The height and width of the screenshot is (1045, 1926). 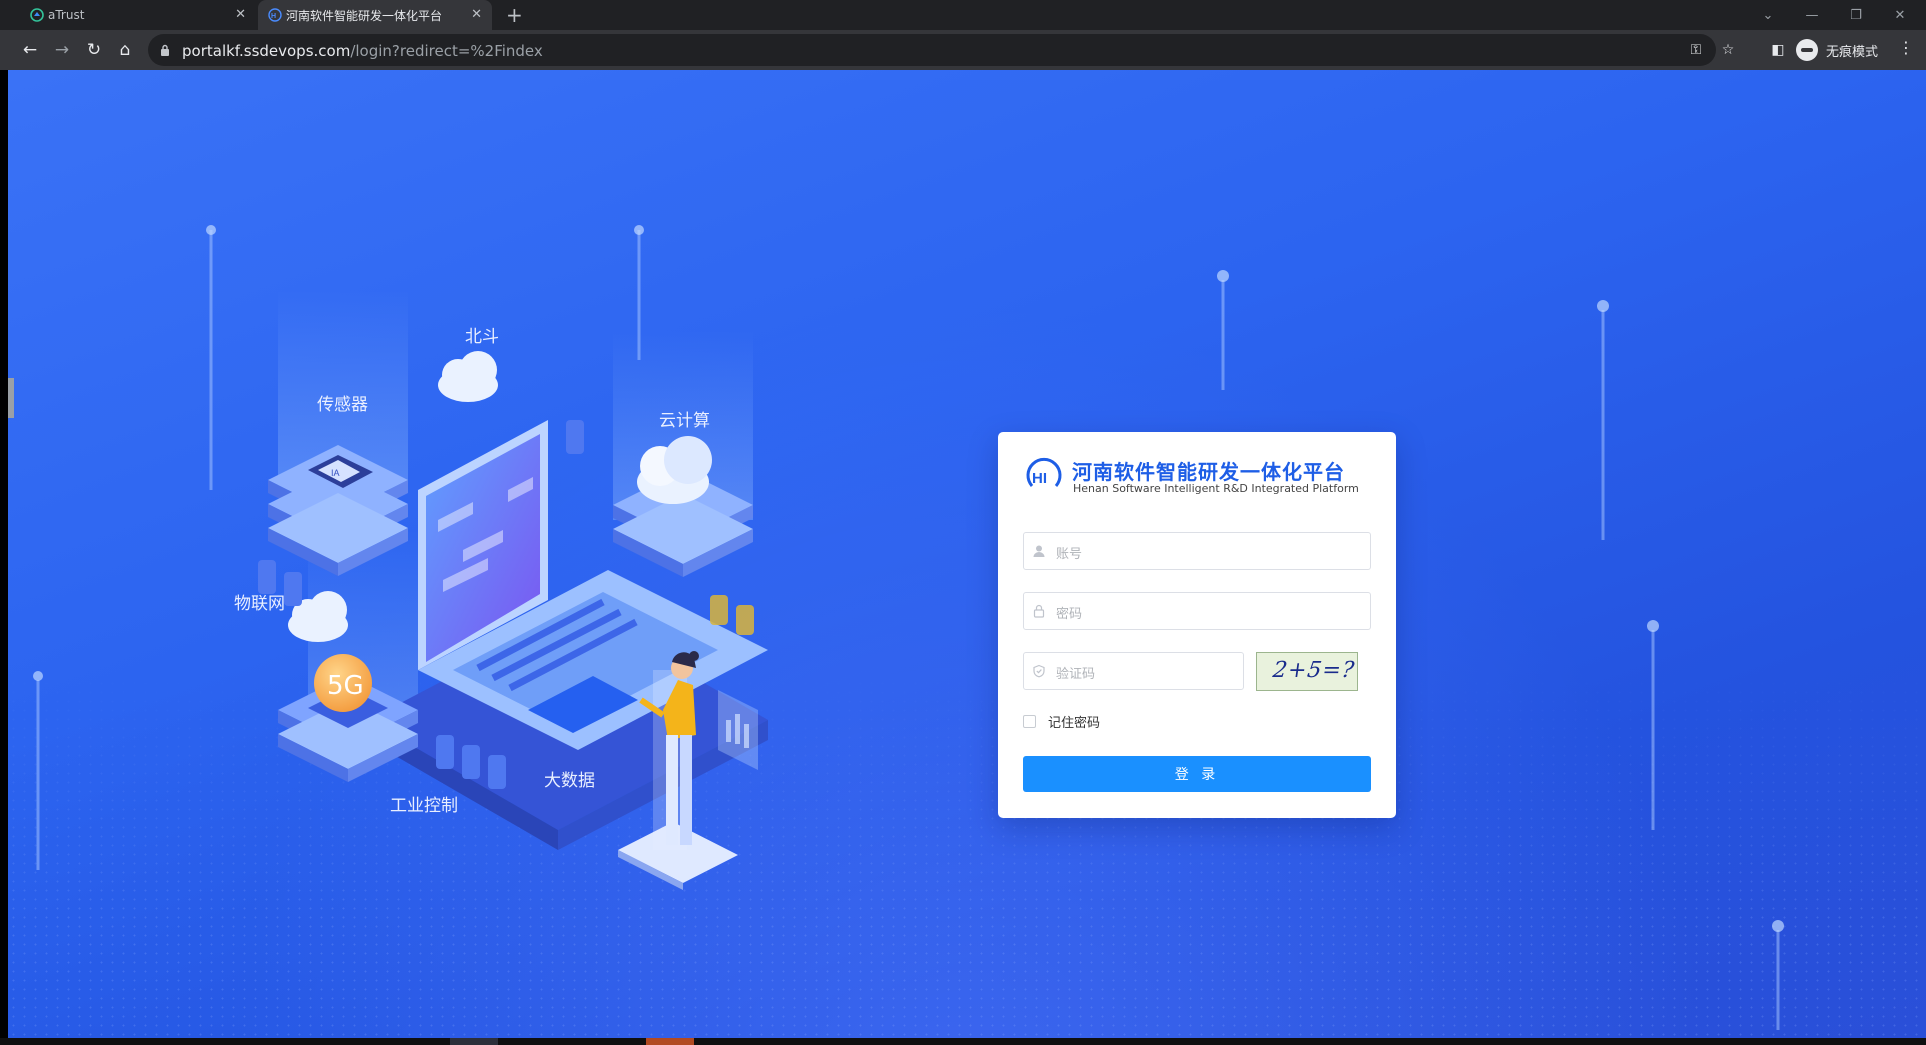 What do you see at coordinates (1856, 15) in the screenshot?
I see `restore-icon: ❐` at bounding box center [1856, 15].